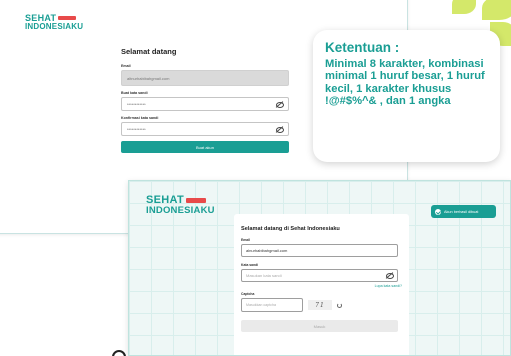 The height and width of the screenshot is (356, 511). Describe the element at coordinates (264, 275) in the screenshot. I see `password-placeholder: Masukan kata sandi` at that location.